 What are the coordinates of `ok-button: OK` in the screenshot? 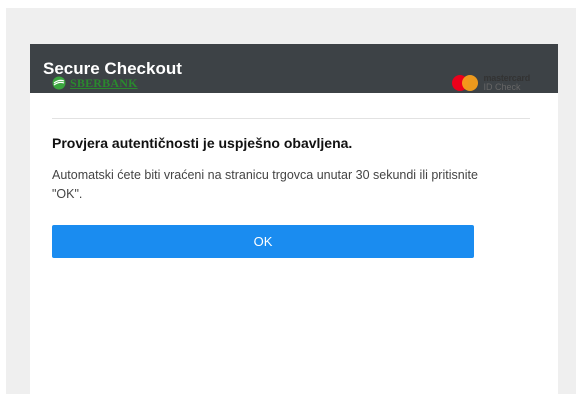 It's located at (263, 241).